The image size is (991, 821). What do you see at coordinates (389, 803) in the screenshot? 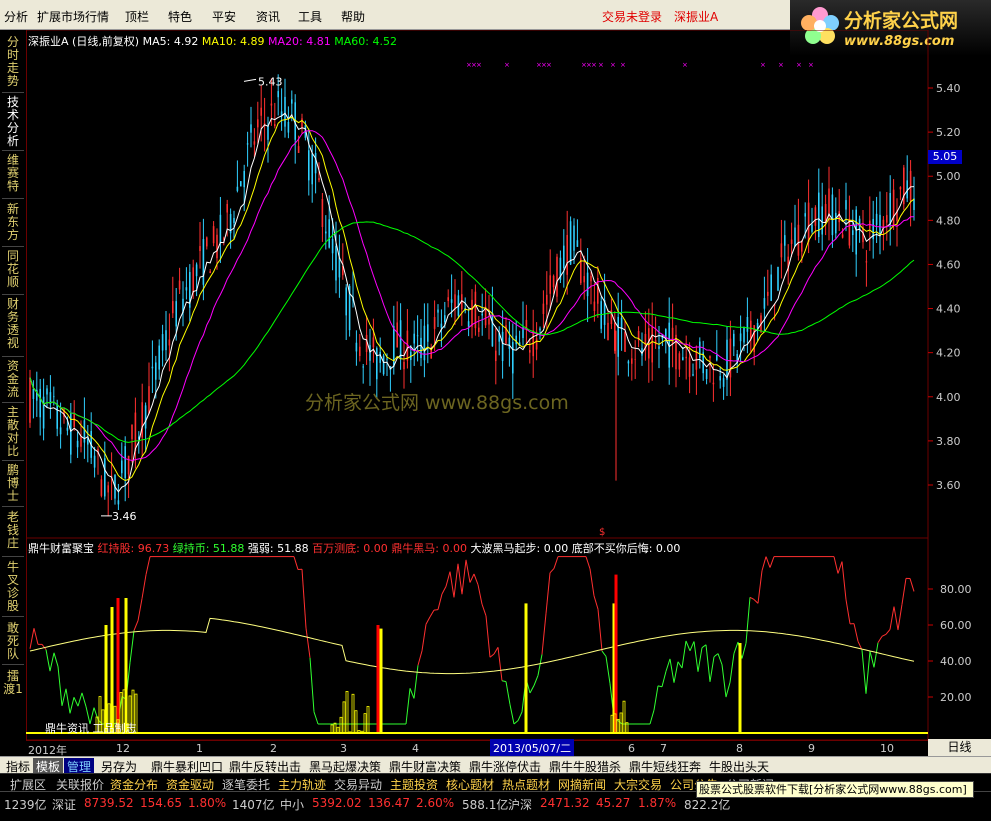
I see `ticker-item: 136.47` at bounding box center [389, 803].